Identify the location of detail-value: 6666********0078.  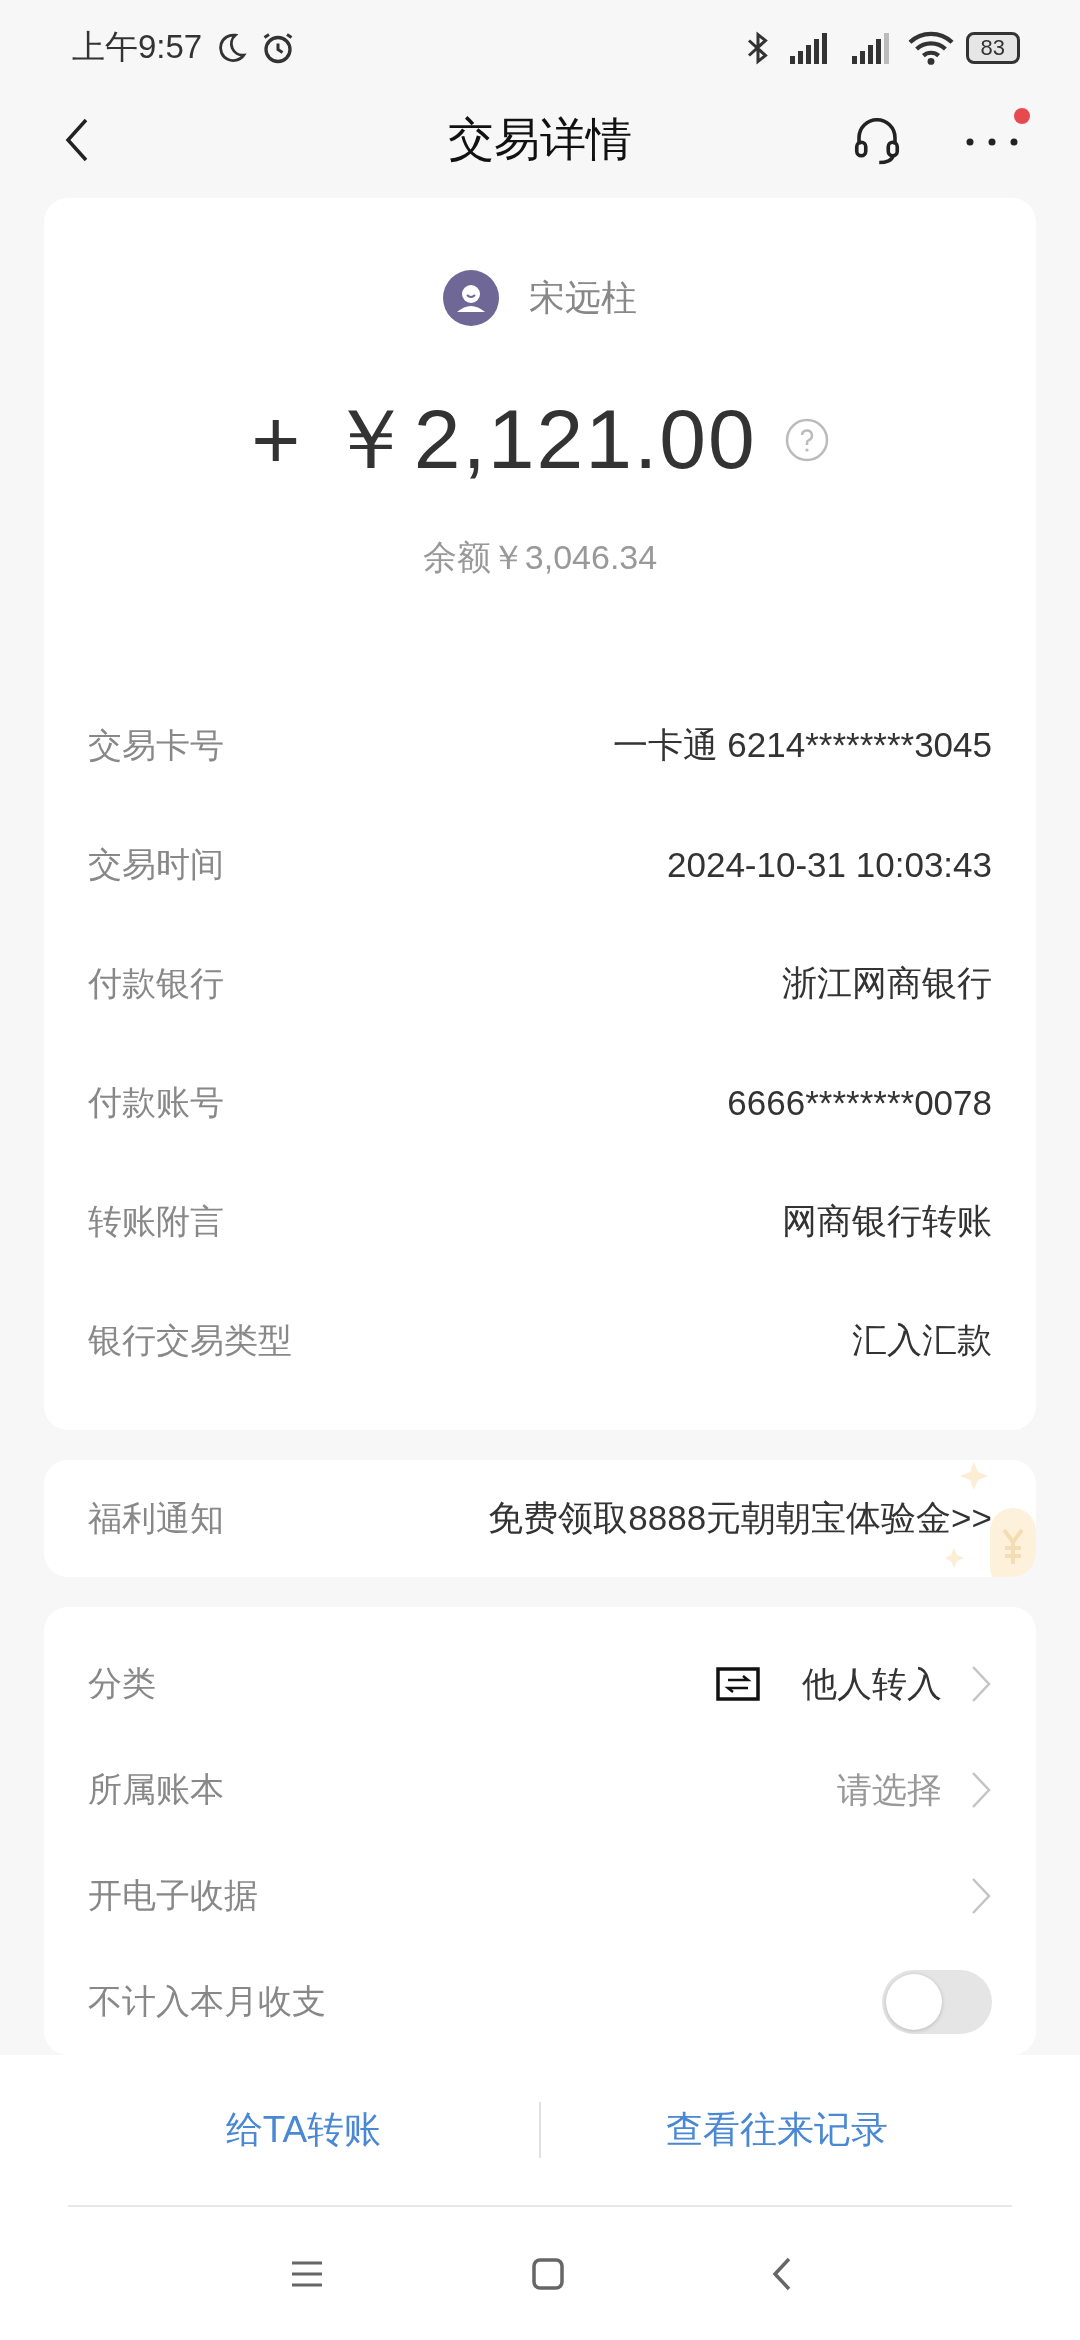
(859, 1102).